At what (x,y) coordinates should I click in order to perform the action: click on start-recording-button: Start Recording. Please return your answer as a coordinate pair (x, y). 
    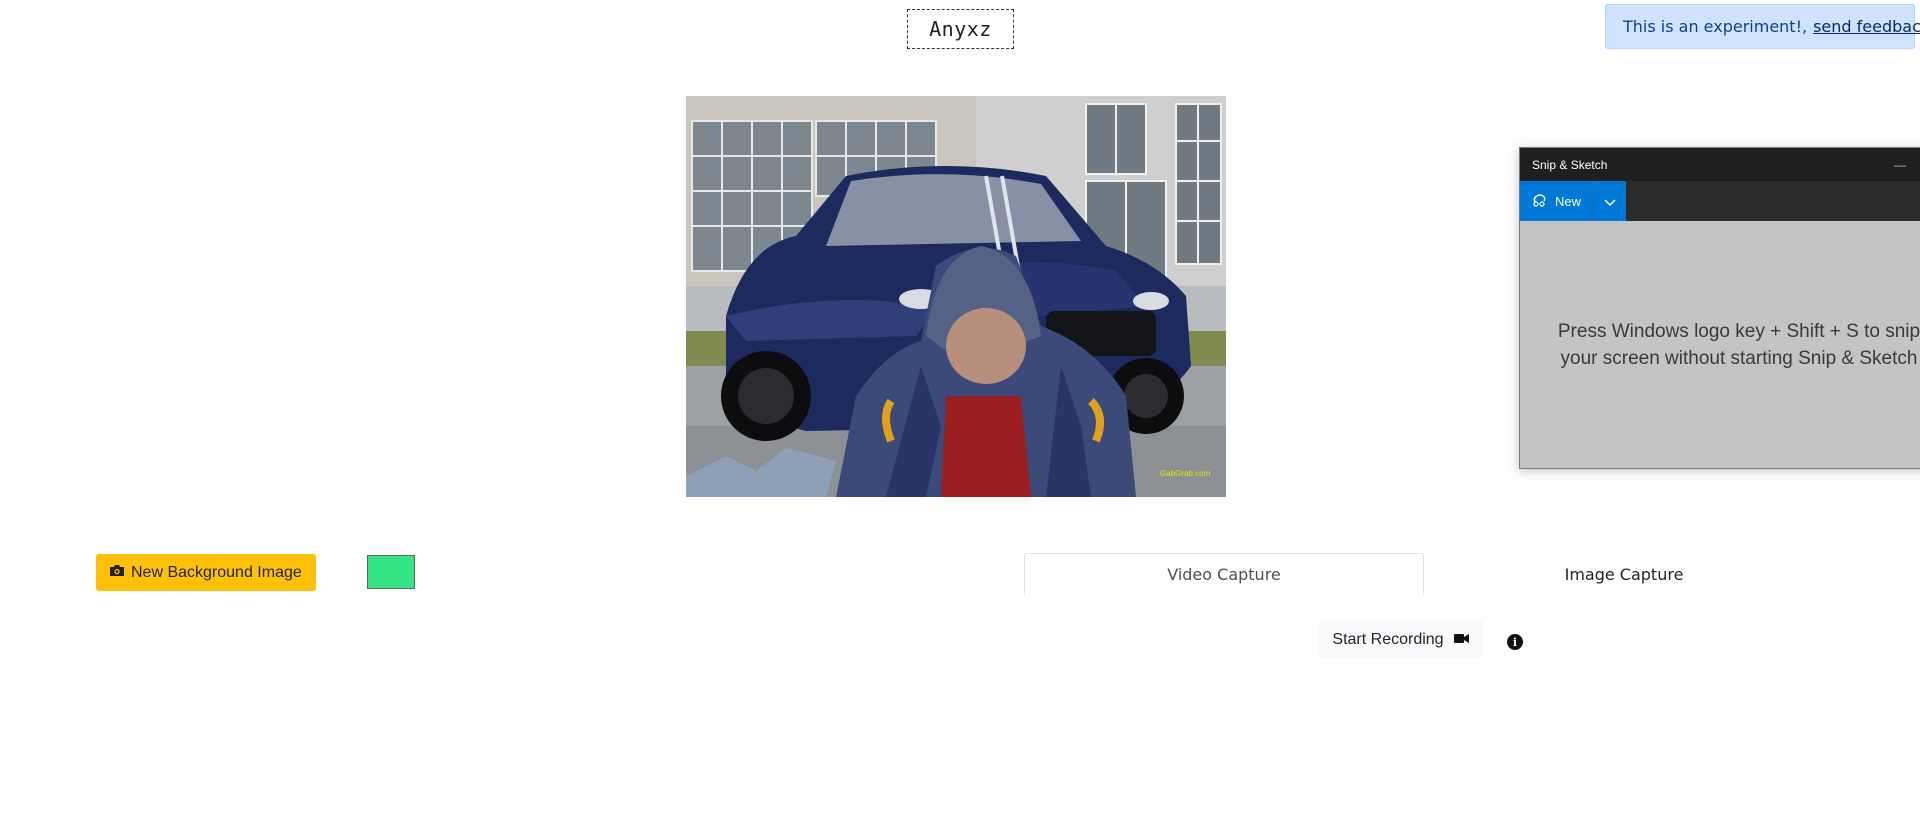
    Looking at the image, I should click on (1400, 639).